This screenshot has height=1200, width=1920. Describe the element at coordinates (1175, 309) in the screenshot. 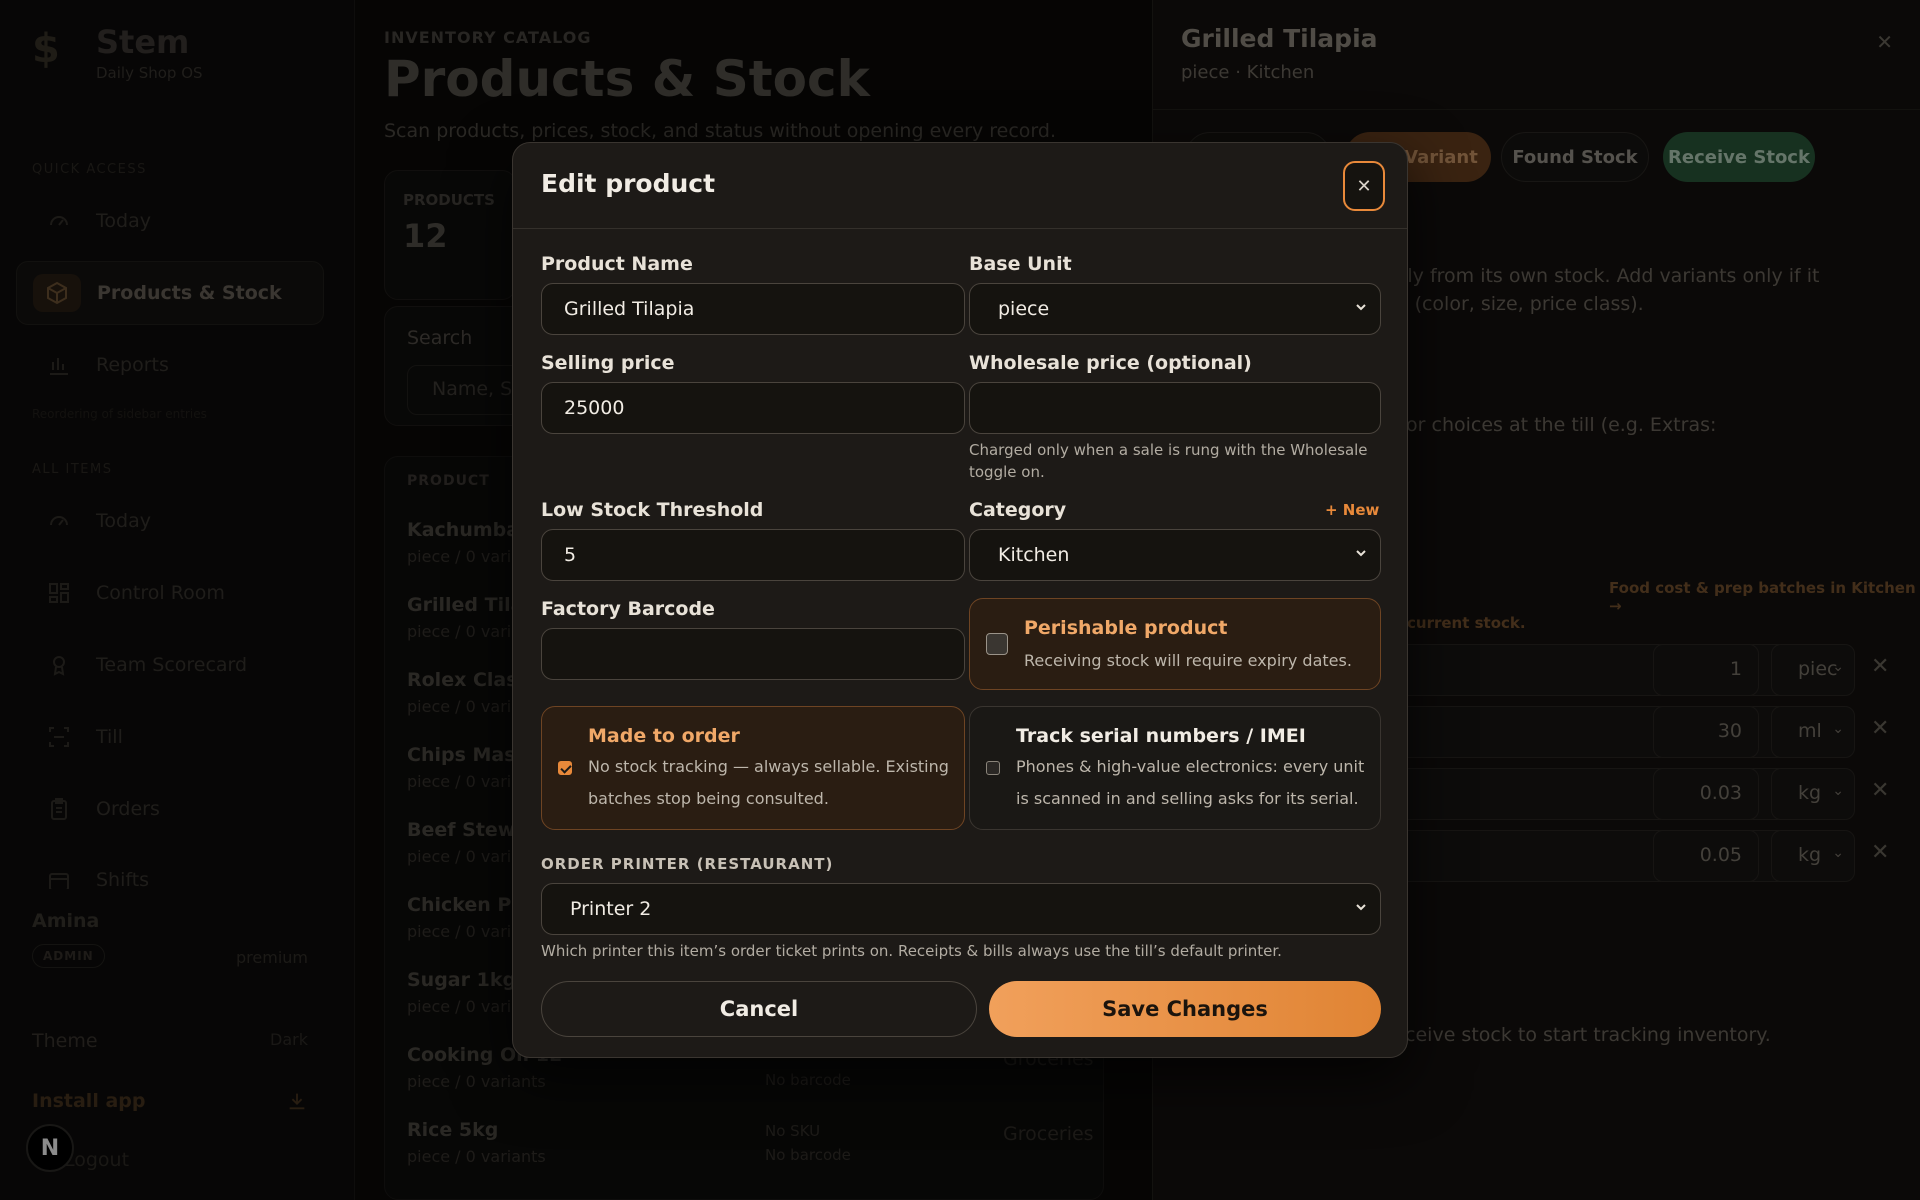

I see `base-unit-select: piece` at that location.